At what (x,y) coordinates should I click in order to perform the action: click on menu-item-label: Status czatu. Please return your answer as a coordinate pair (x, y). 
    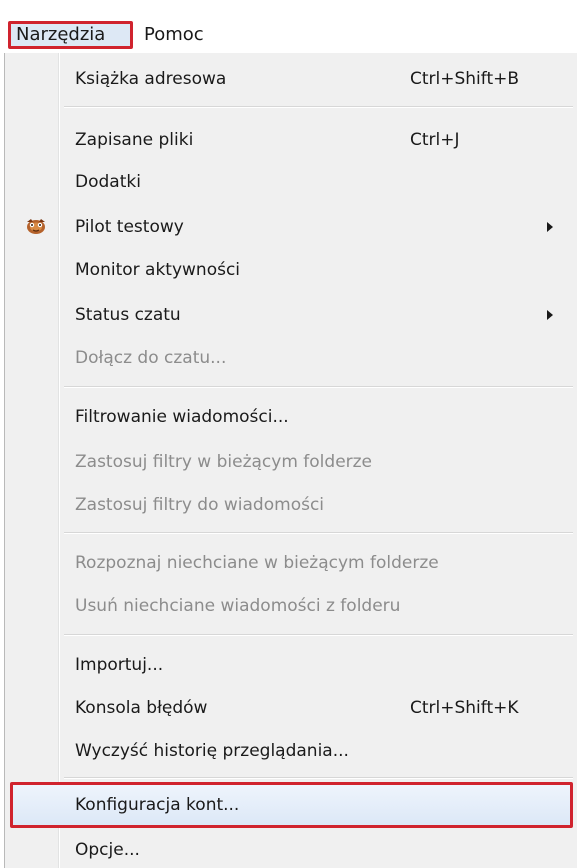
    Looking at the image, I should click on (128, 315).